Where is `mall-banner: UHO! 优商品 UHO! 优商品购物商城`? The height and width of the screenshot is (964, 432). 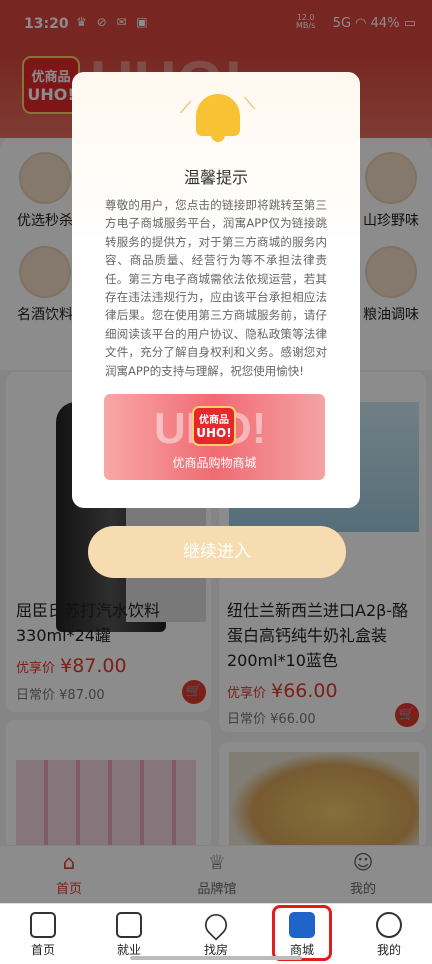
mall-banner: UHO! 优商品 UHO! 优商品购物商城 is located at coordinates (214, 437).